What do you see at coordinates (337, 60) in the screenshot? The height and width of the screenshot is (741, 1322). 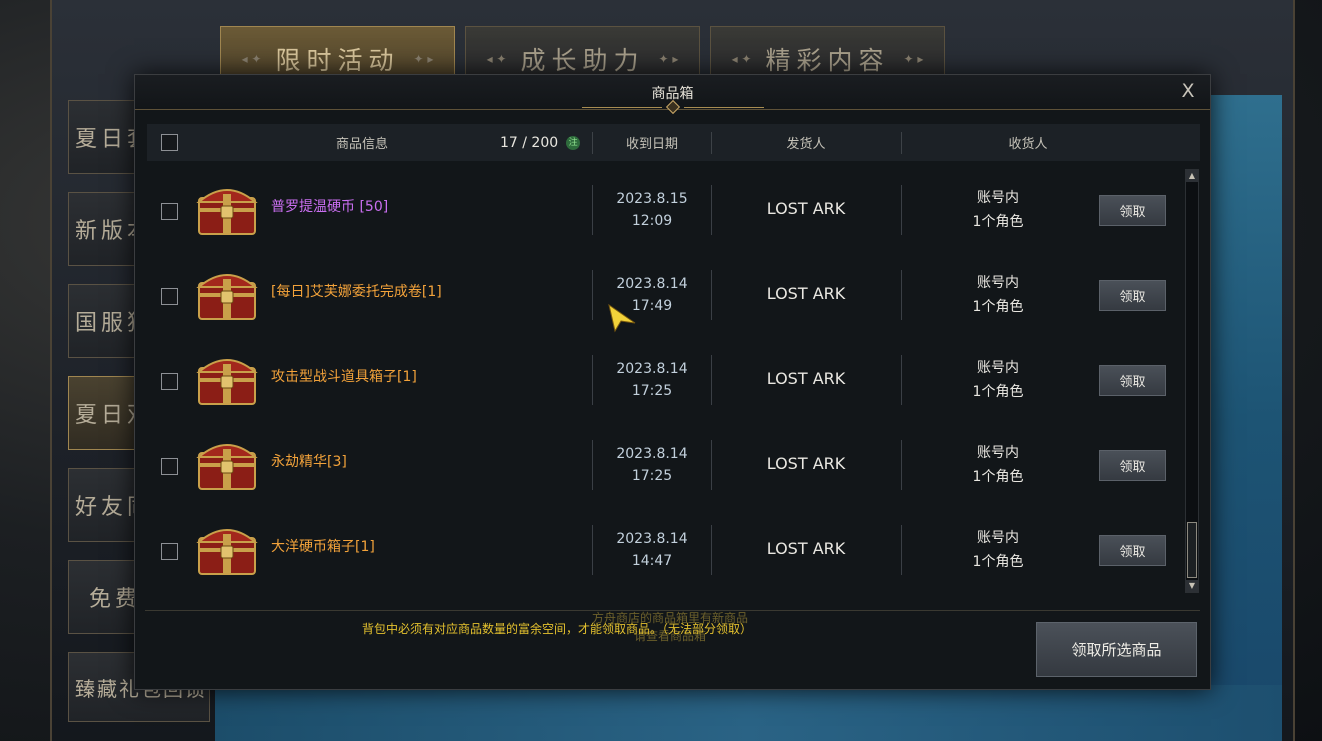 I see `tab-label: 限时活动` at bounding box center [337, 60].